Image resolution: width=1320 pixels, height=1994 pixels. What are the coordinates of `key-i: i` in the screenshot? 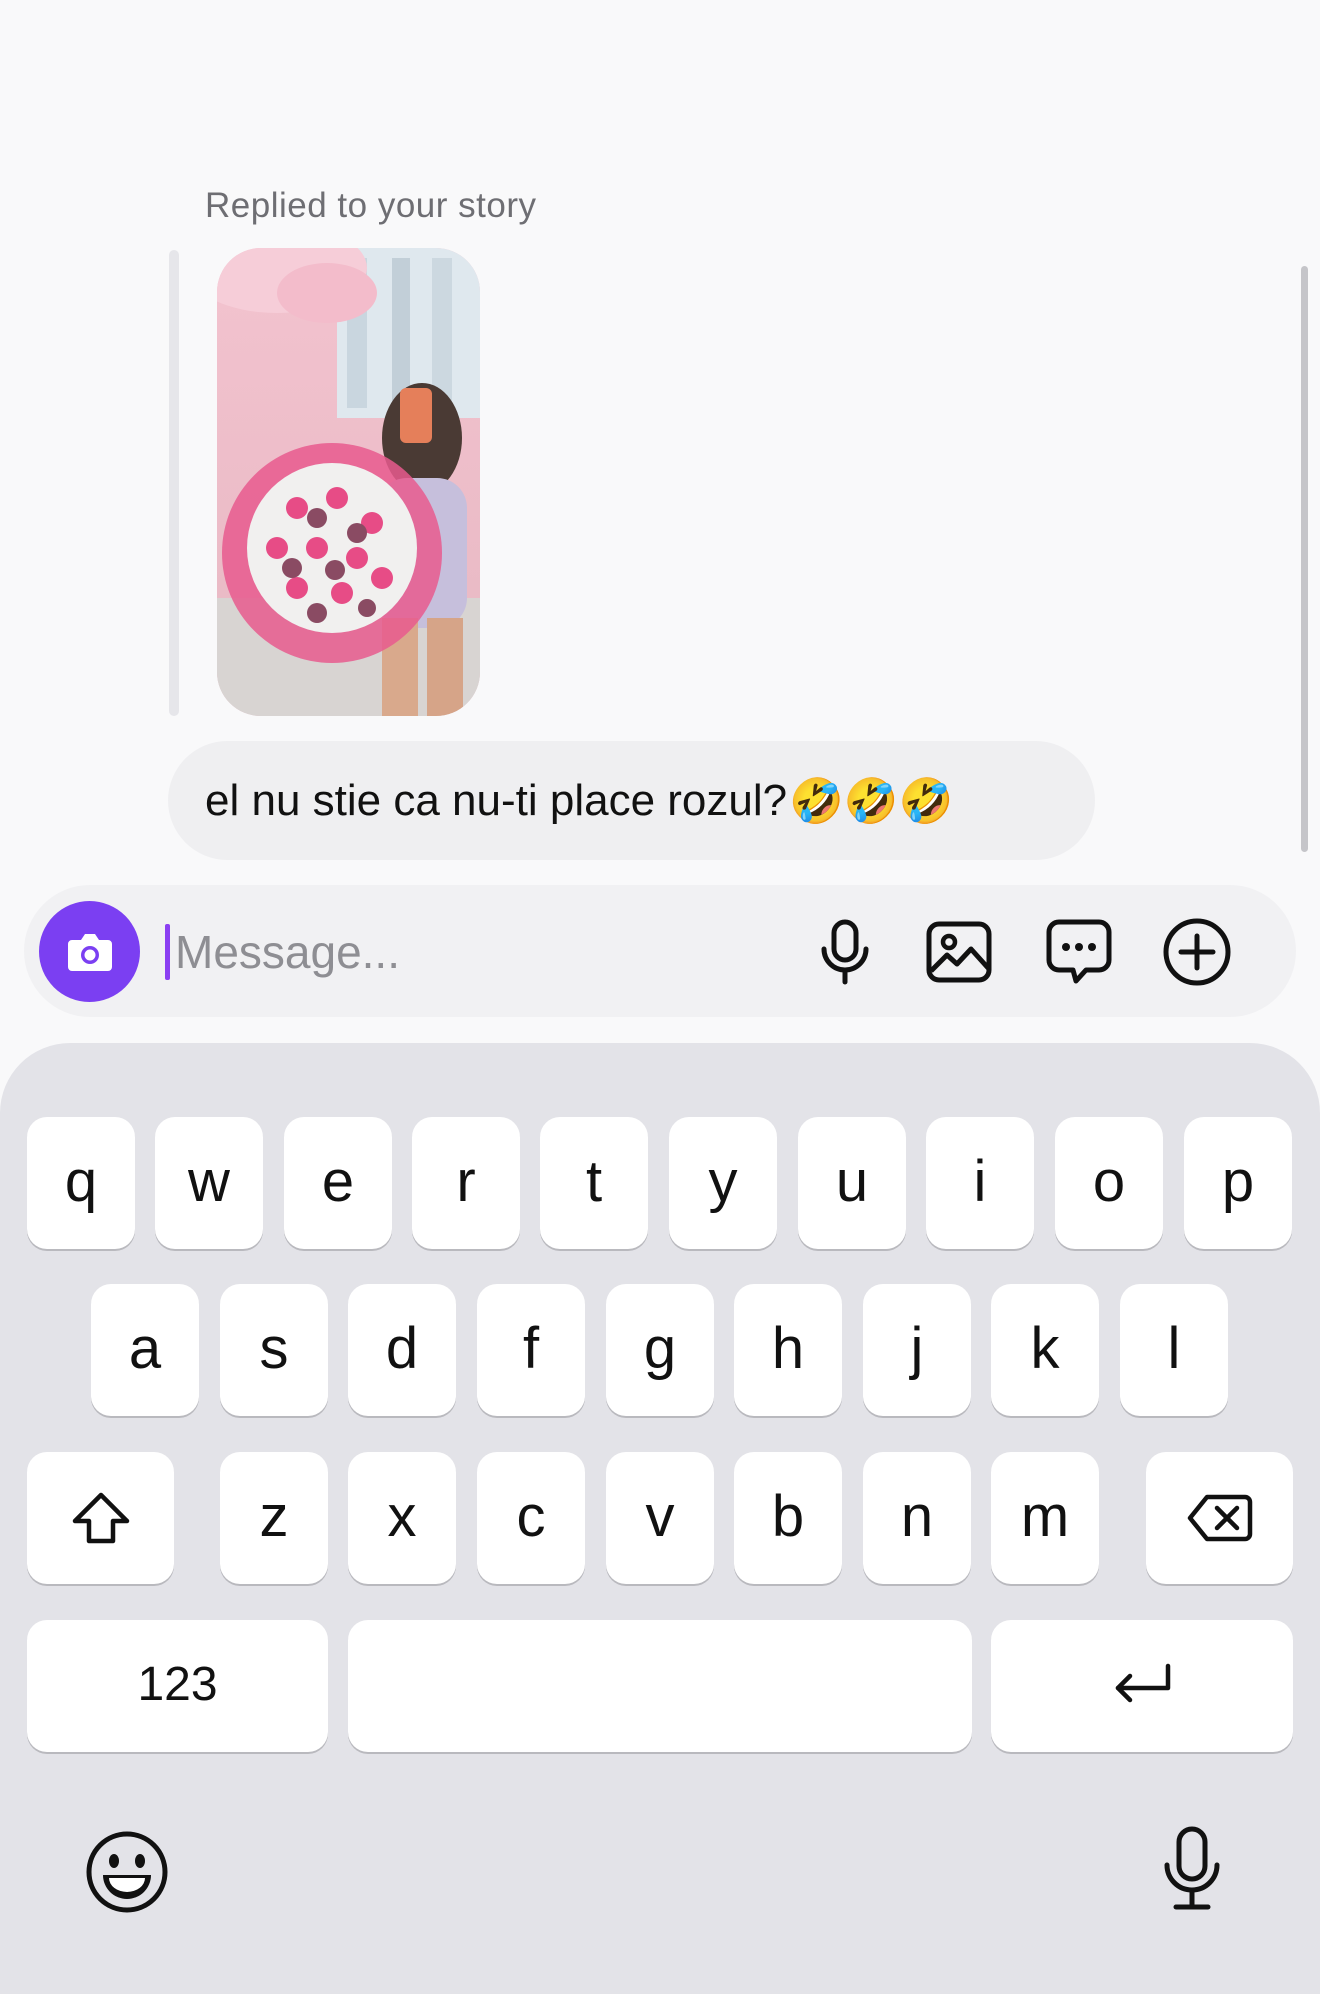 It's located at (980, 1183).